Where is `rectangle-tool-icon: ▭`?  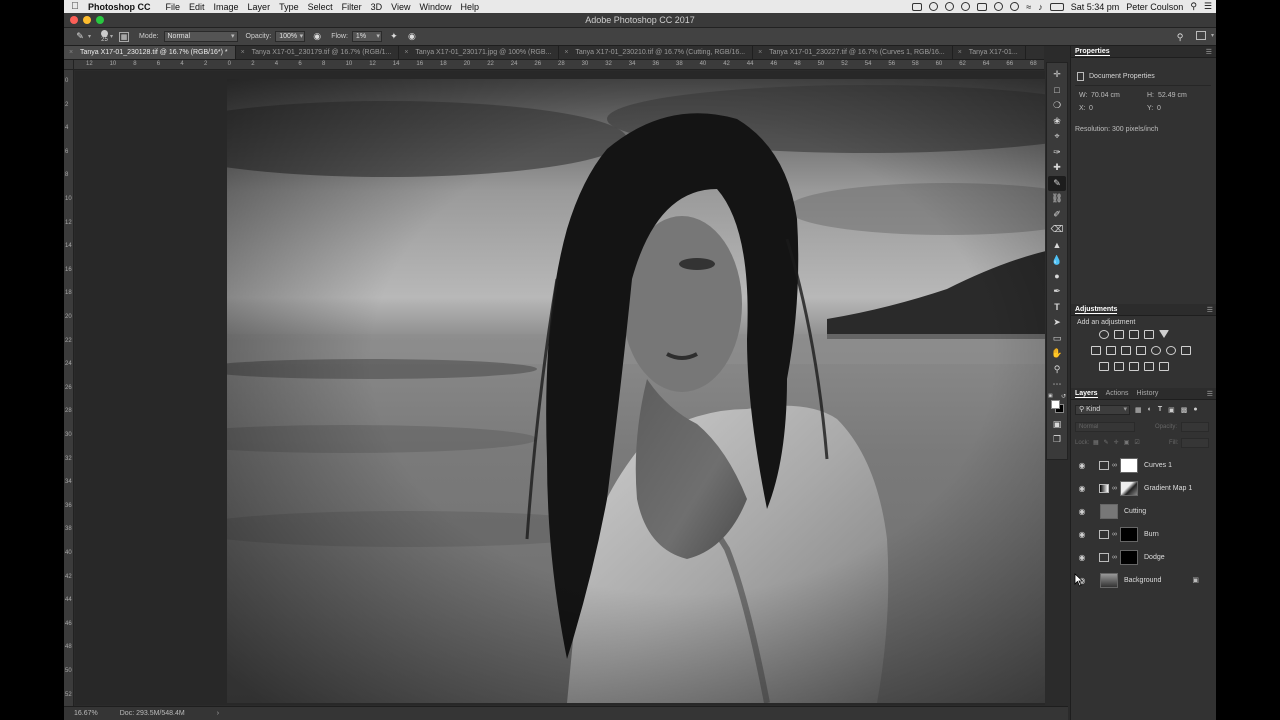
rectangle-tool-icon: ▭ is located at coordinates (1057, 339).